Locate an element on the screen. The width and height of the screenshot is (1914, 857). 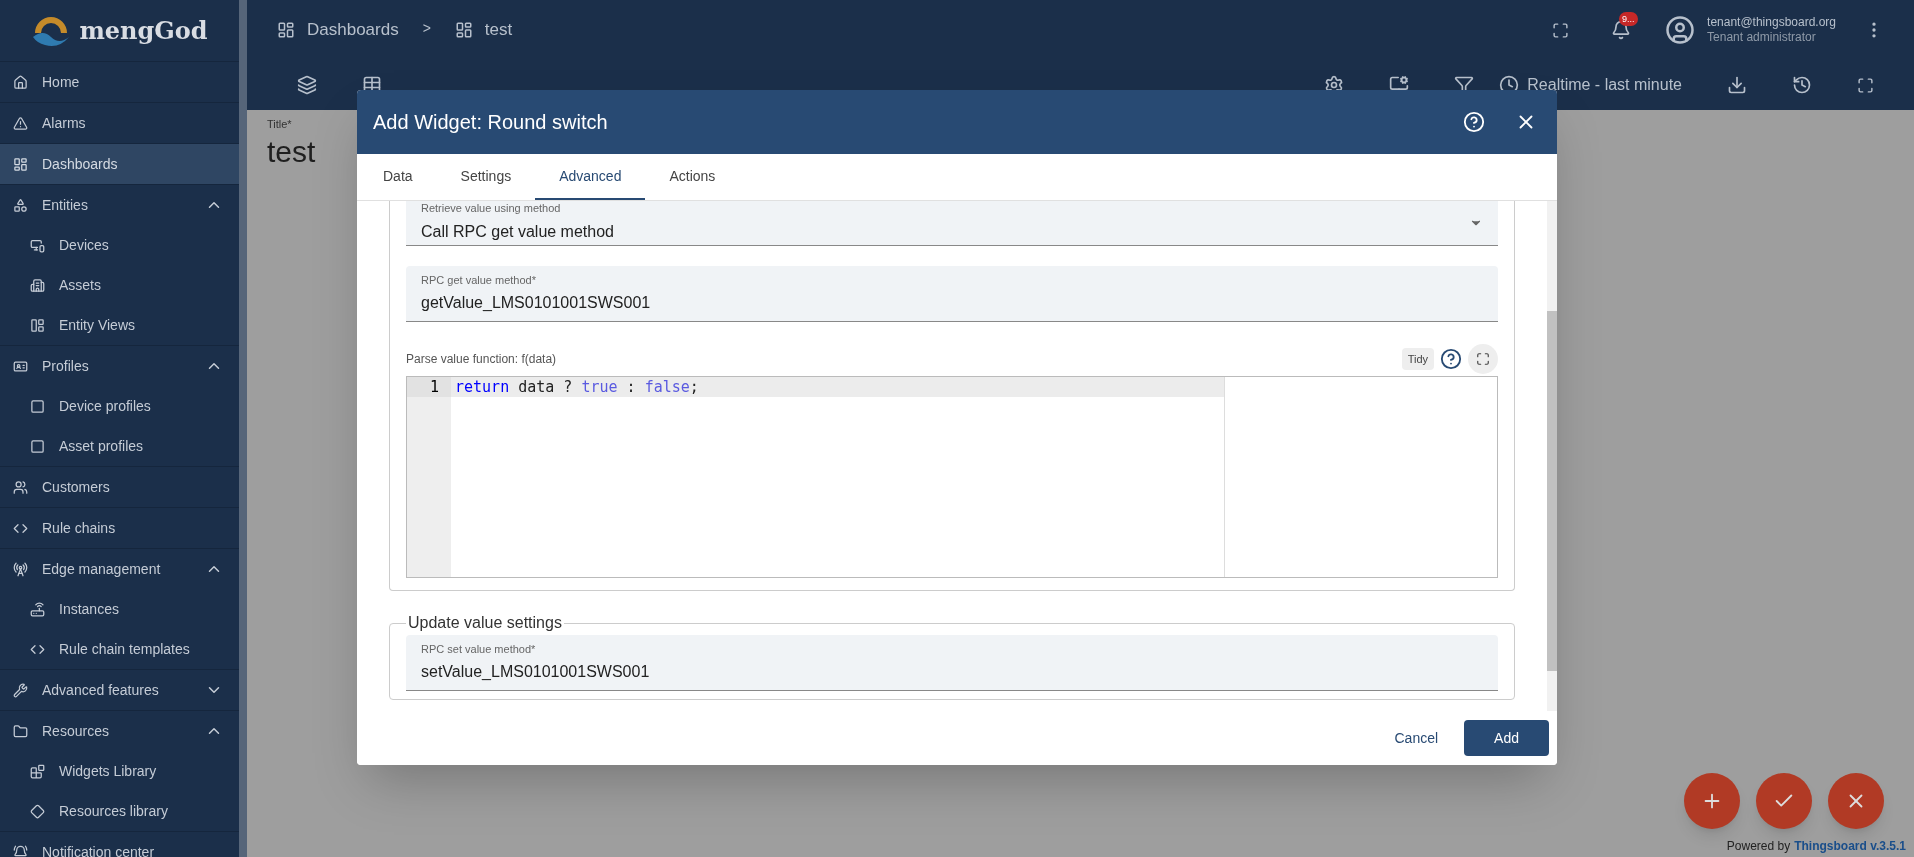
sidebar-item: Profiles is located at coordinates (119, 366).